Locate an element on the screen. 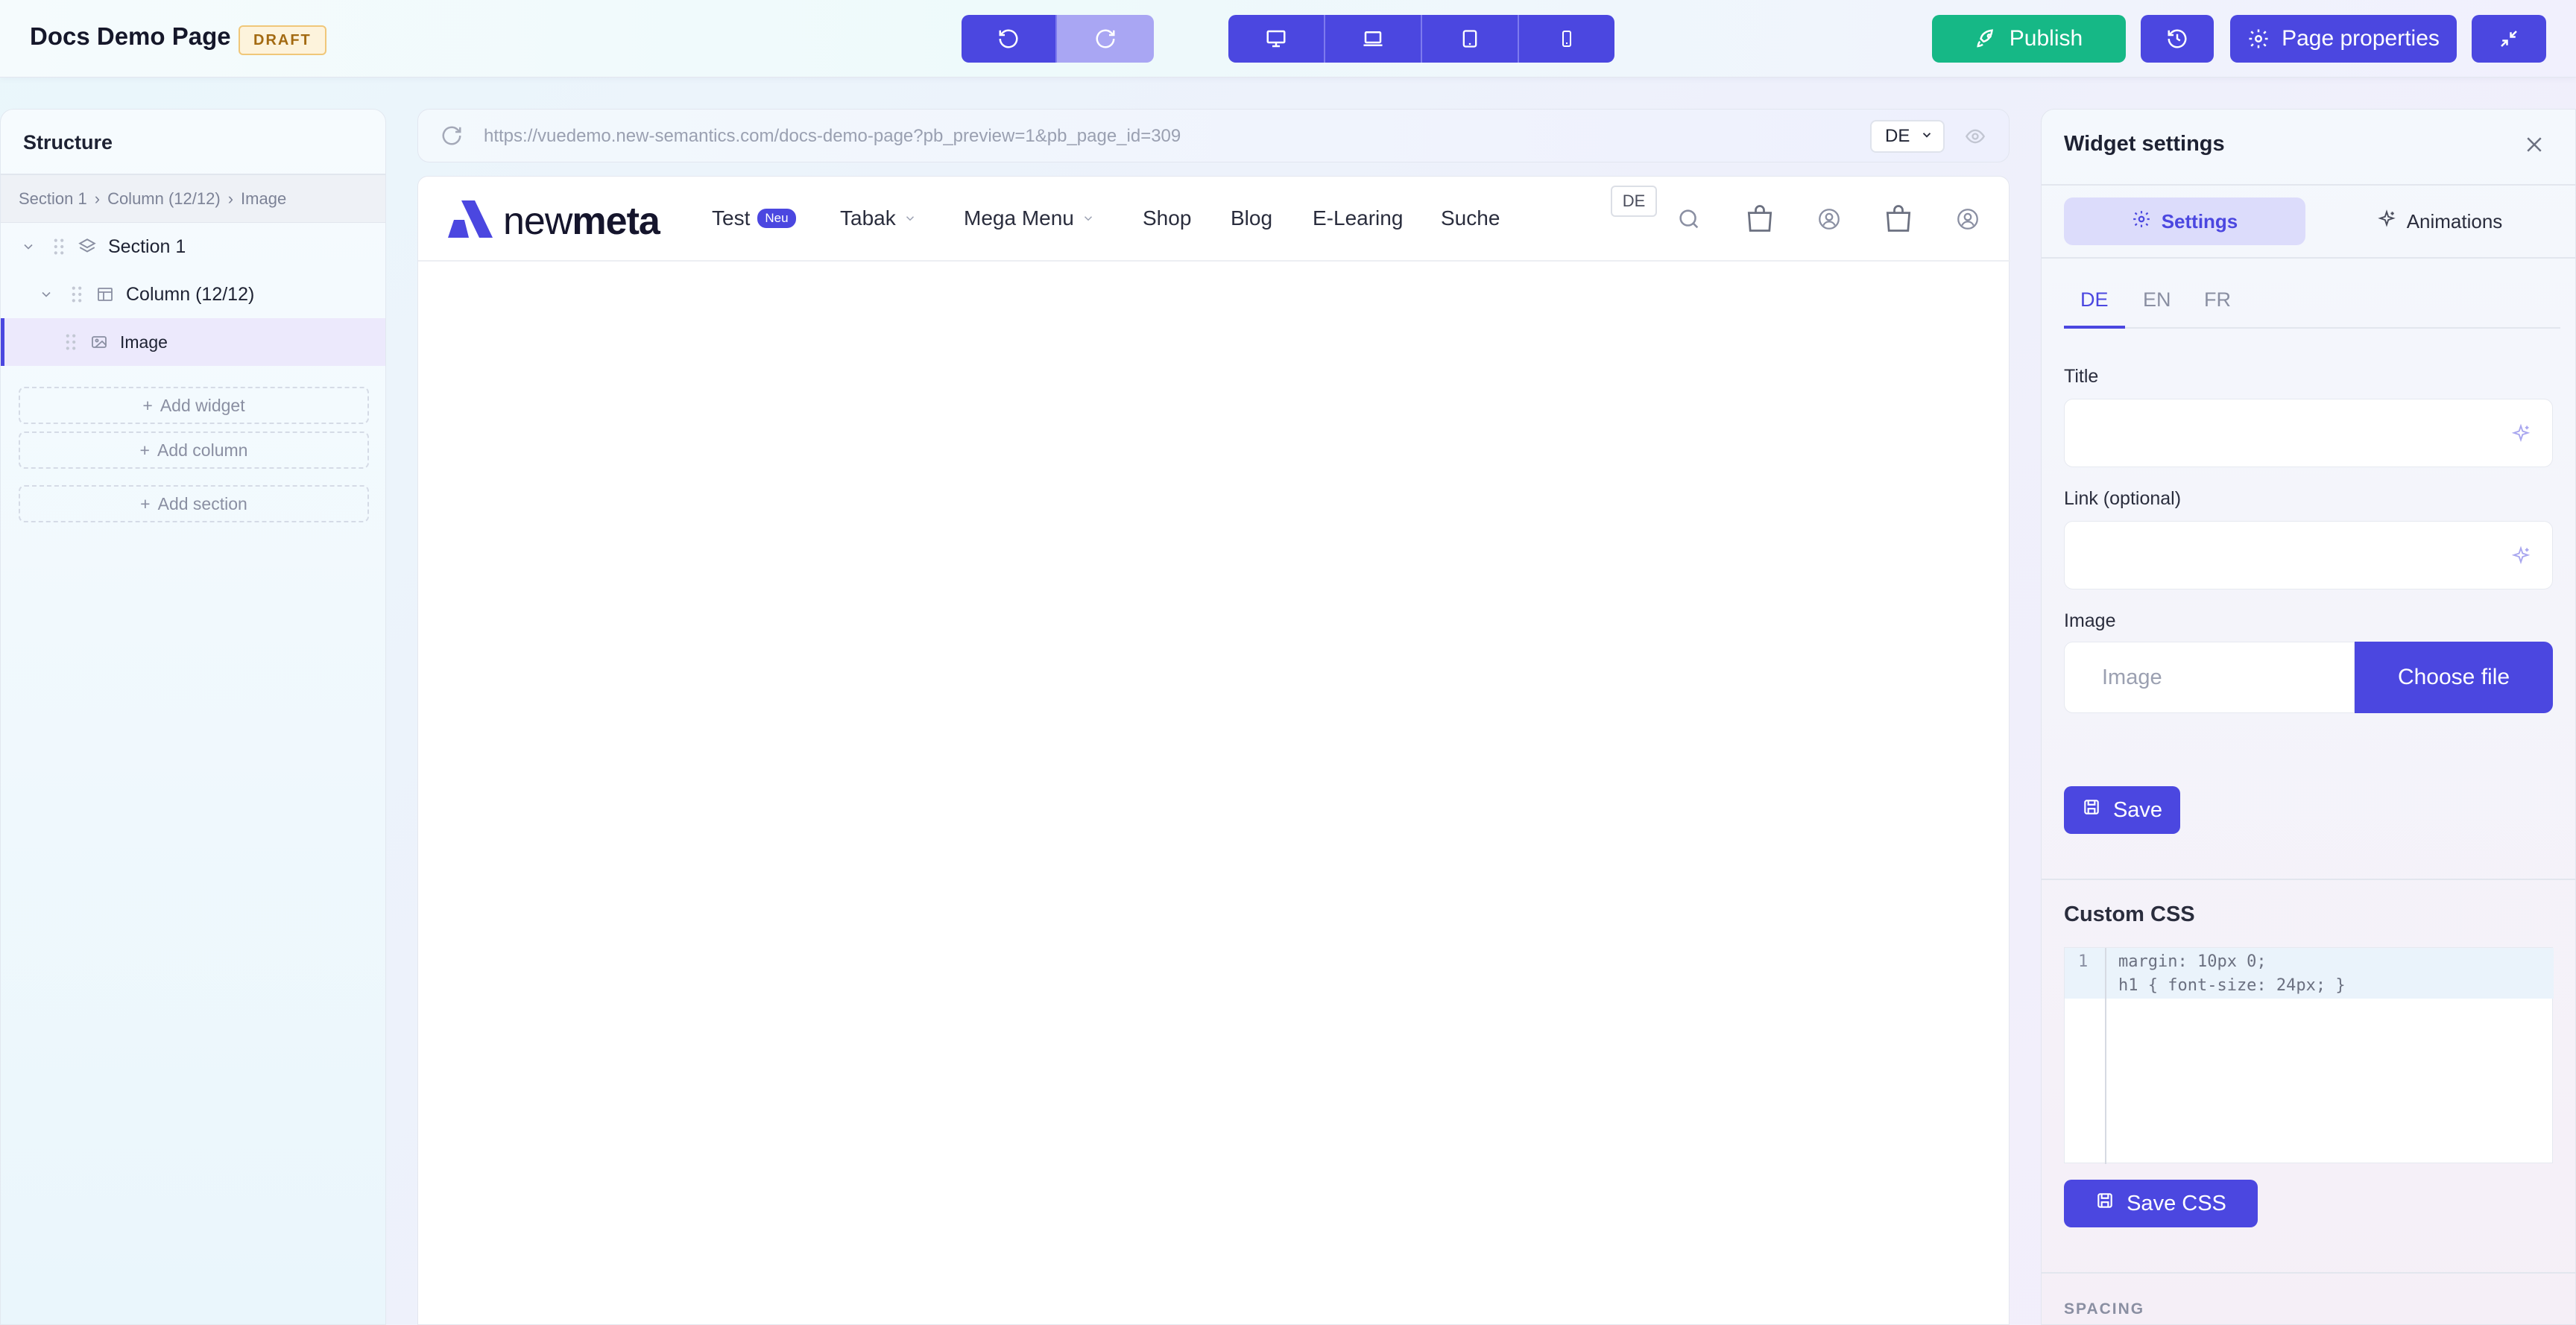  page-properties-button: Page properties is located at coordinates (2344, 39).